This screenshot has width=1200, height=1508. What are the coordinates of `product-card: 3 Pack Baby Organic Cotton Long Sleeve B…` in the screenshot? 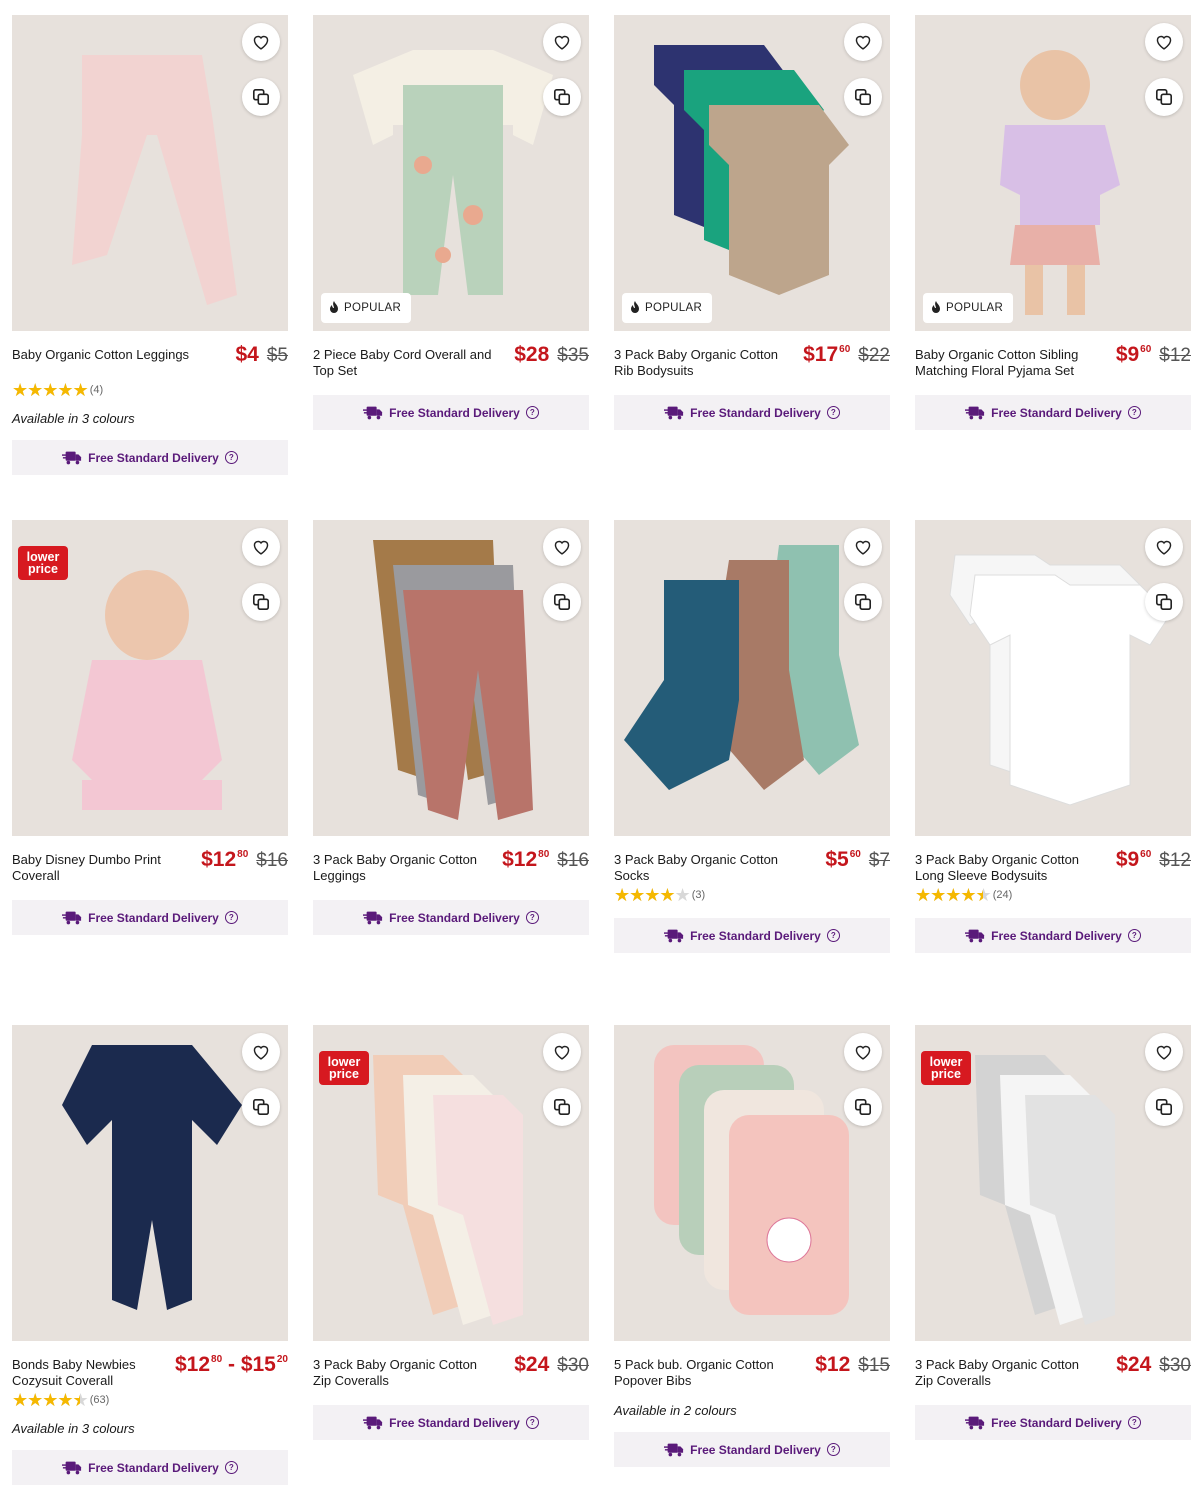 It's located at (1053, 736).